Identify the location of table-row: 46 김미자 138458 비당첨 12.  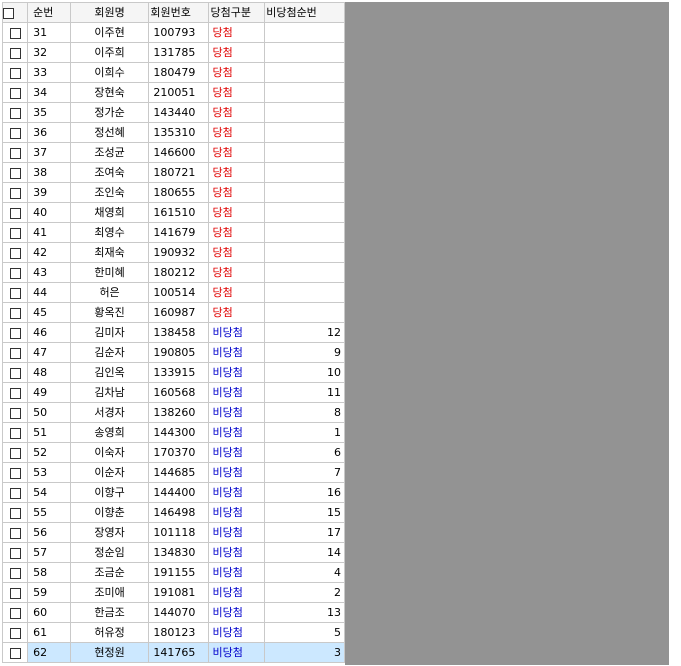
(173, 332).